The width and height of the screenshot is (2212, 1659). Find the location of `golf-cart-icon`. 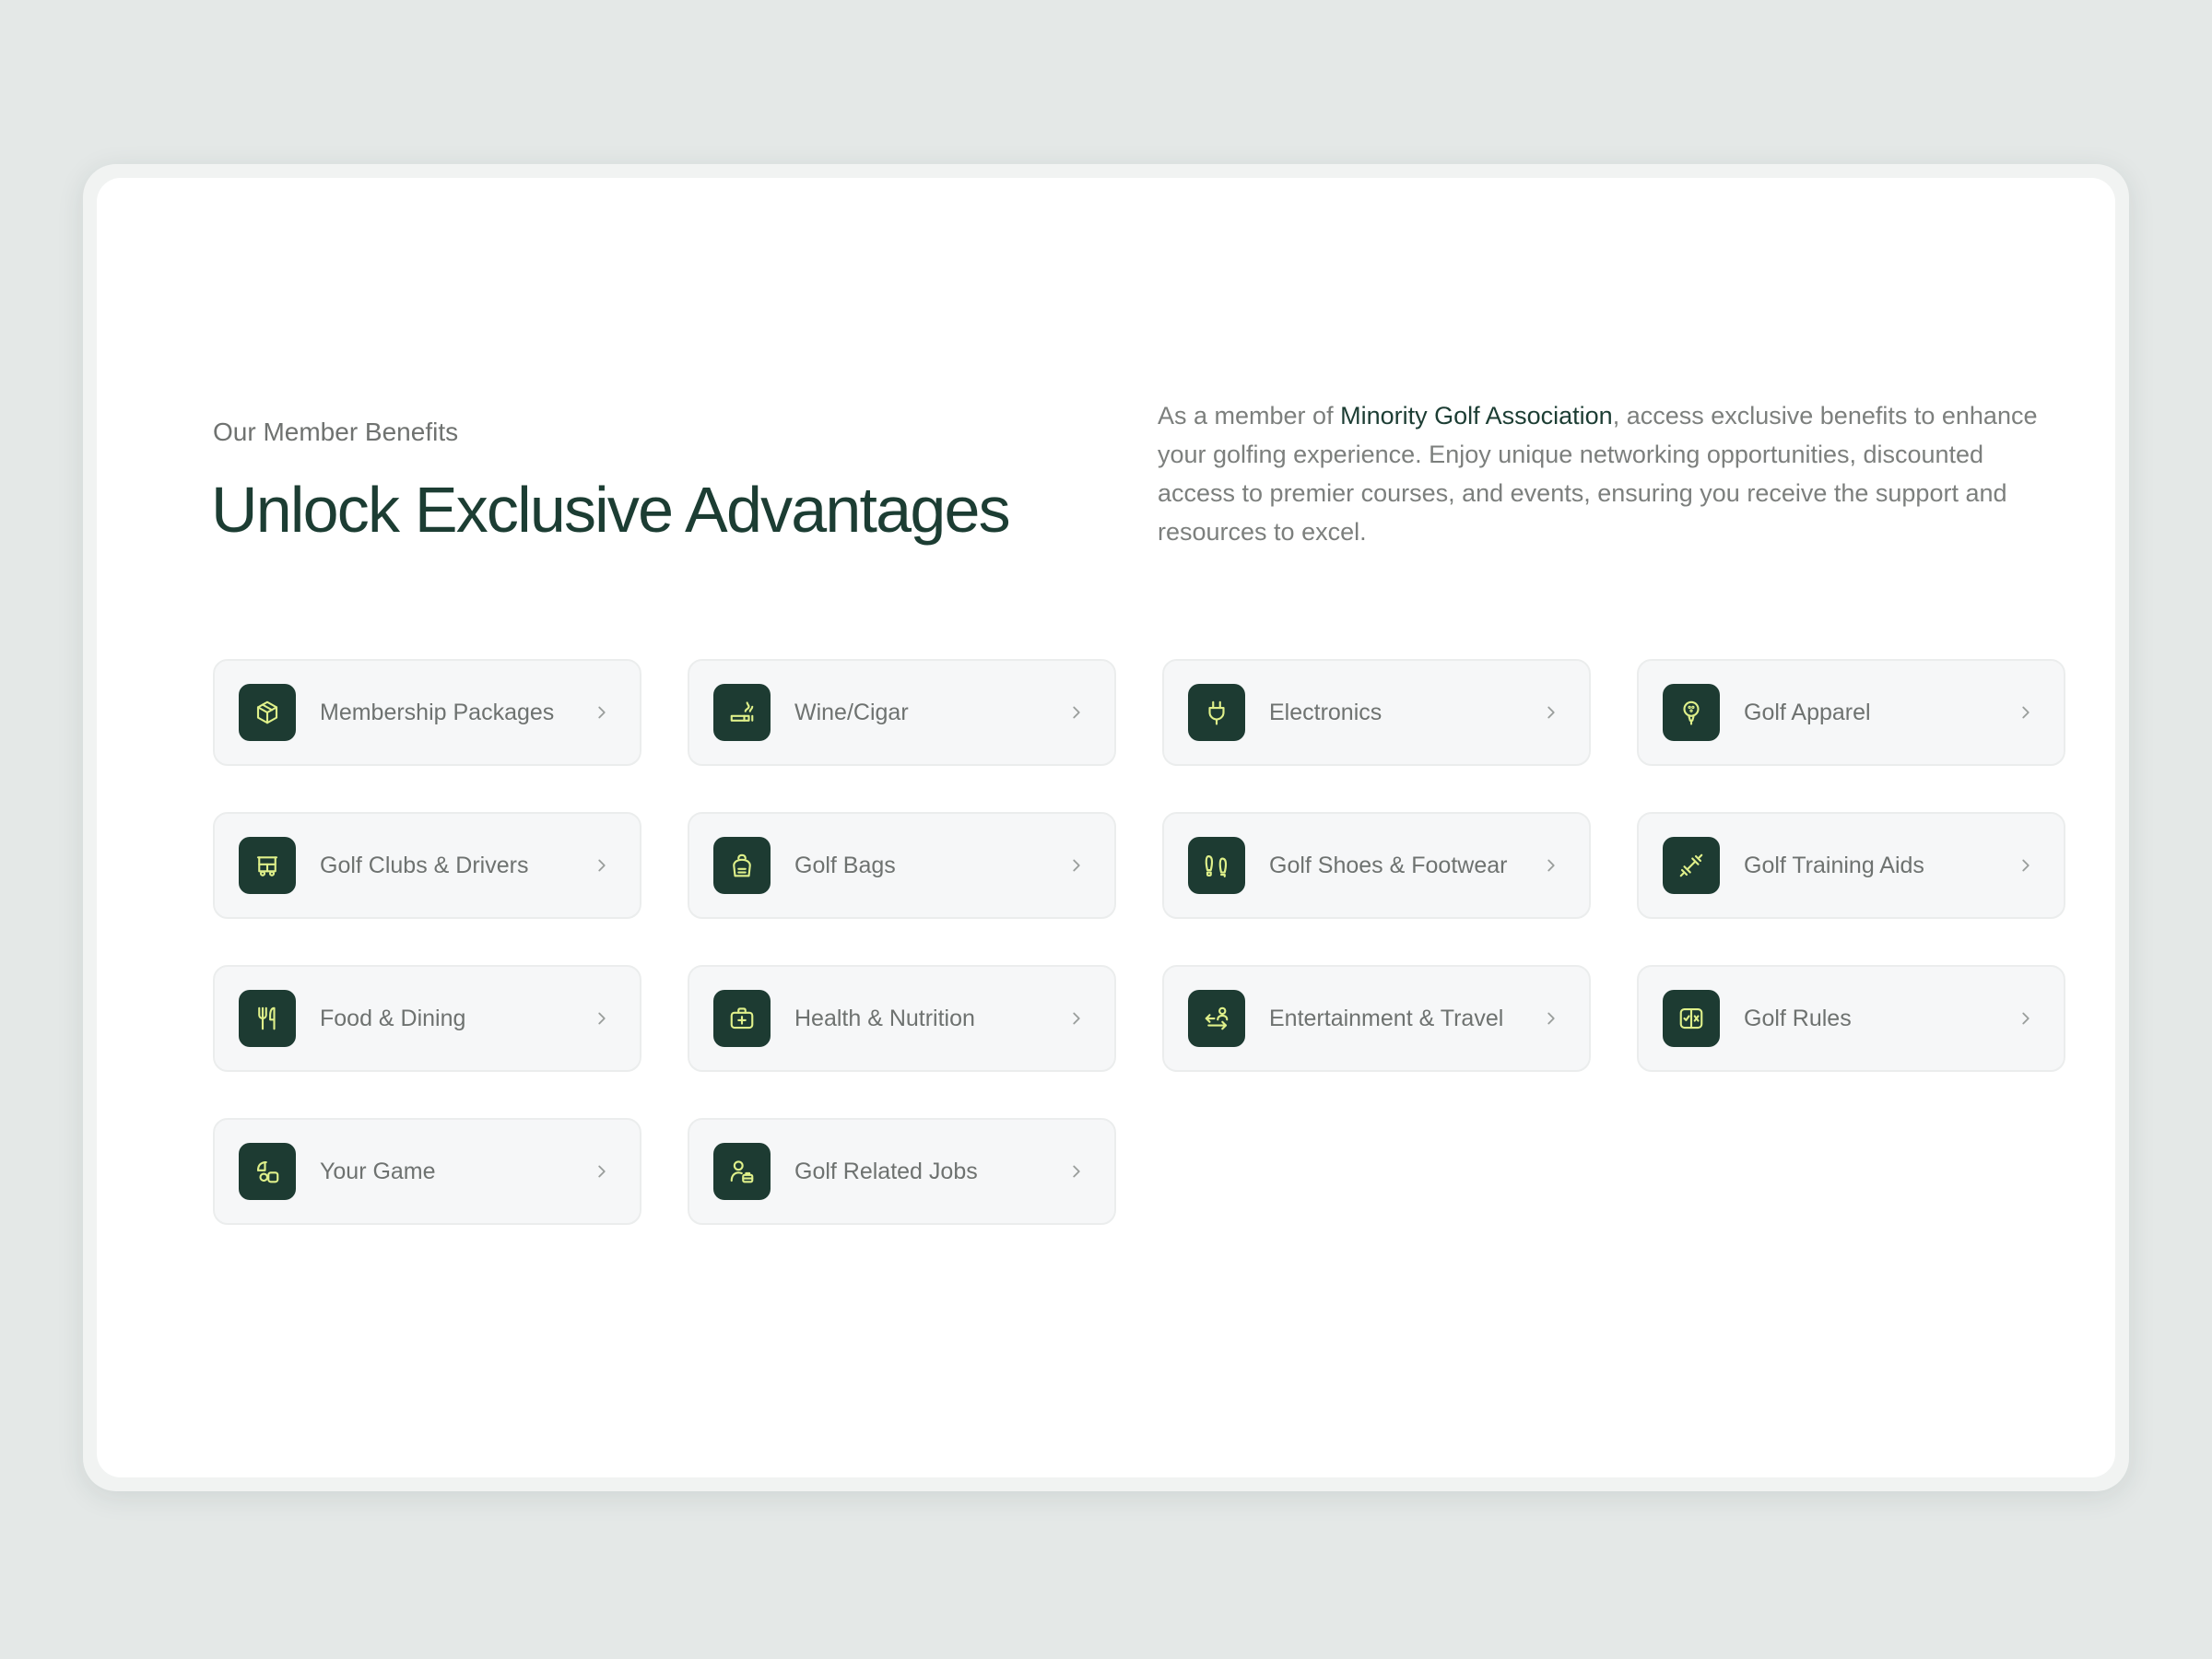

golf-cart-icon is located at coordinates (267, 865).